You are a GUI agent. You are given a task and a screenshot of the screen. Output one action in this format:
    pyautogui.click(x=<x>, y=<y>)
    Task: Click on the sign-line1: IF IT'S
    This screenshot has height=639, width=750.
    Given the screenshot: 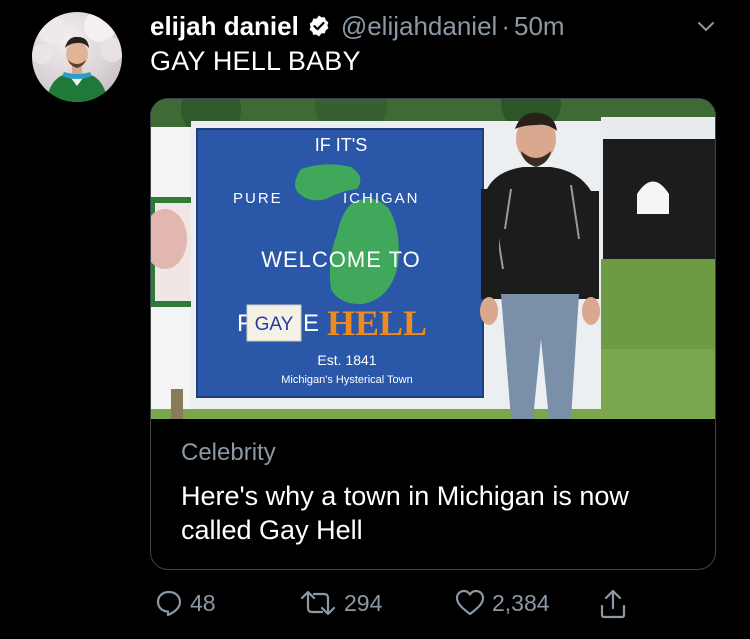 What is the action you would take?
    pyautogui.click(x=341, y=145)
    